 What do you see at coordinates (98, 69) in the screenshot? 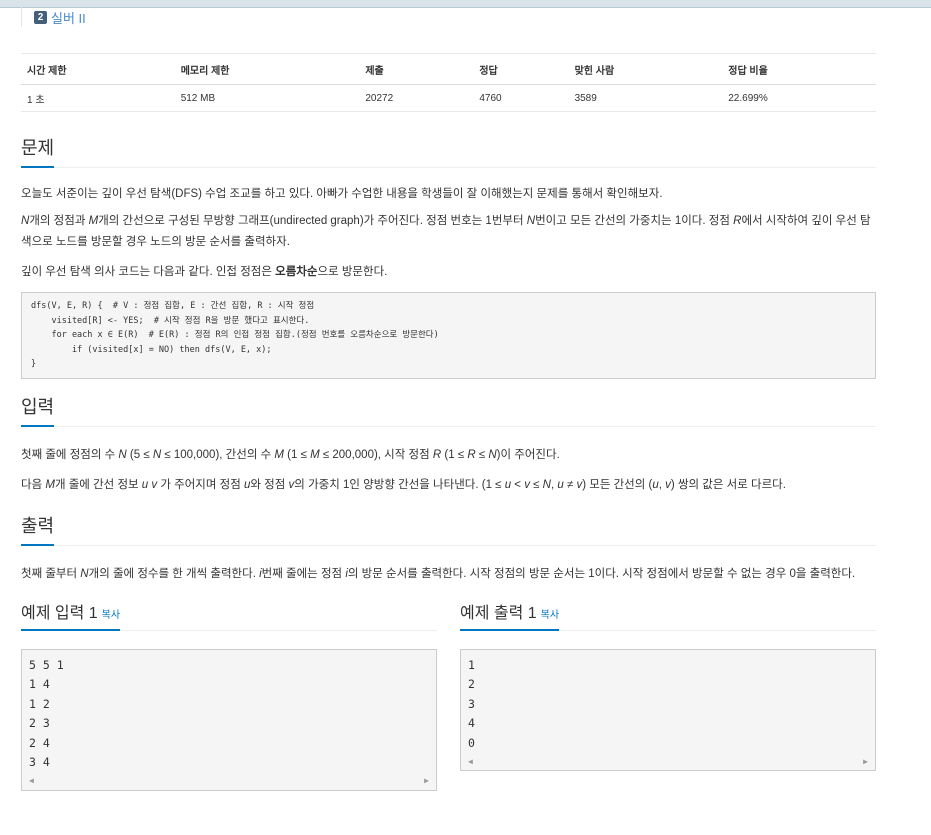
I see `header-time-limit: 시간 제한` at bounding box center [98, 69].